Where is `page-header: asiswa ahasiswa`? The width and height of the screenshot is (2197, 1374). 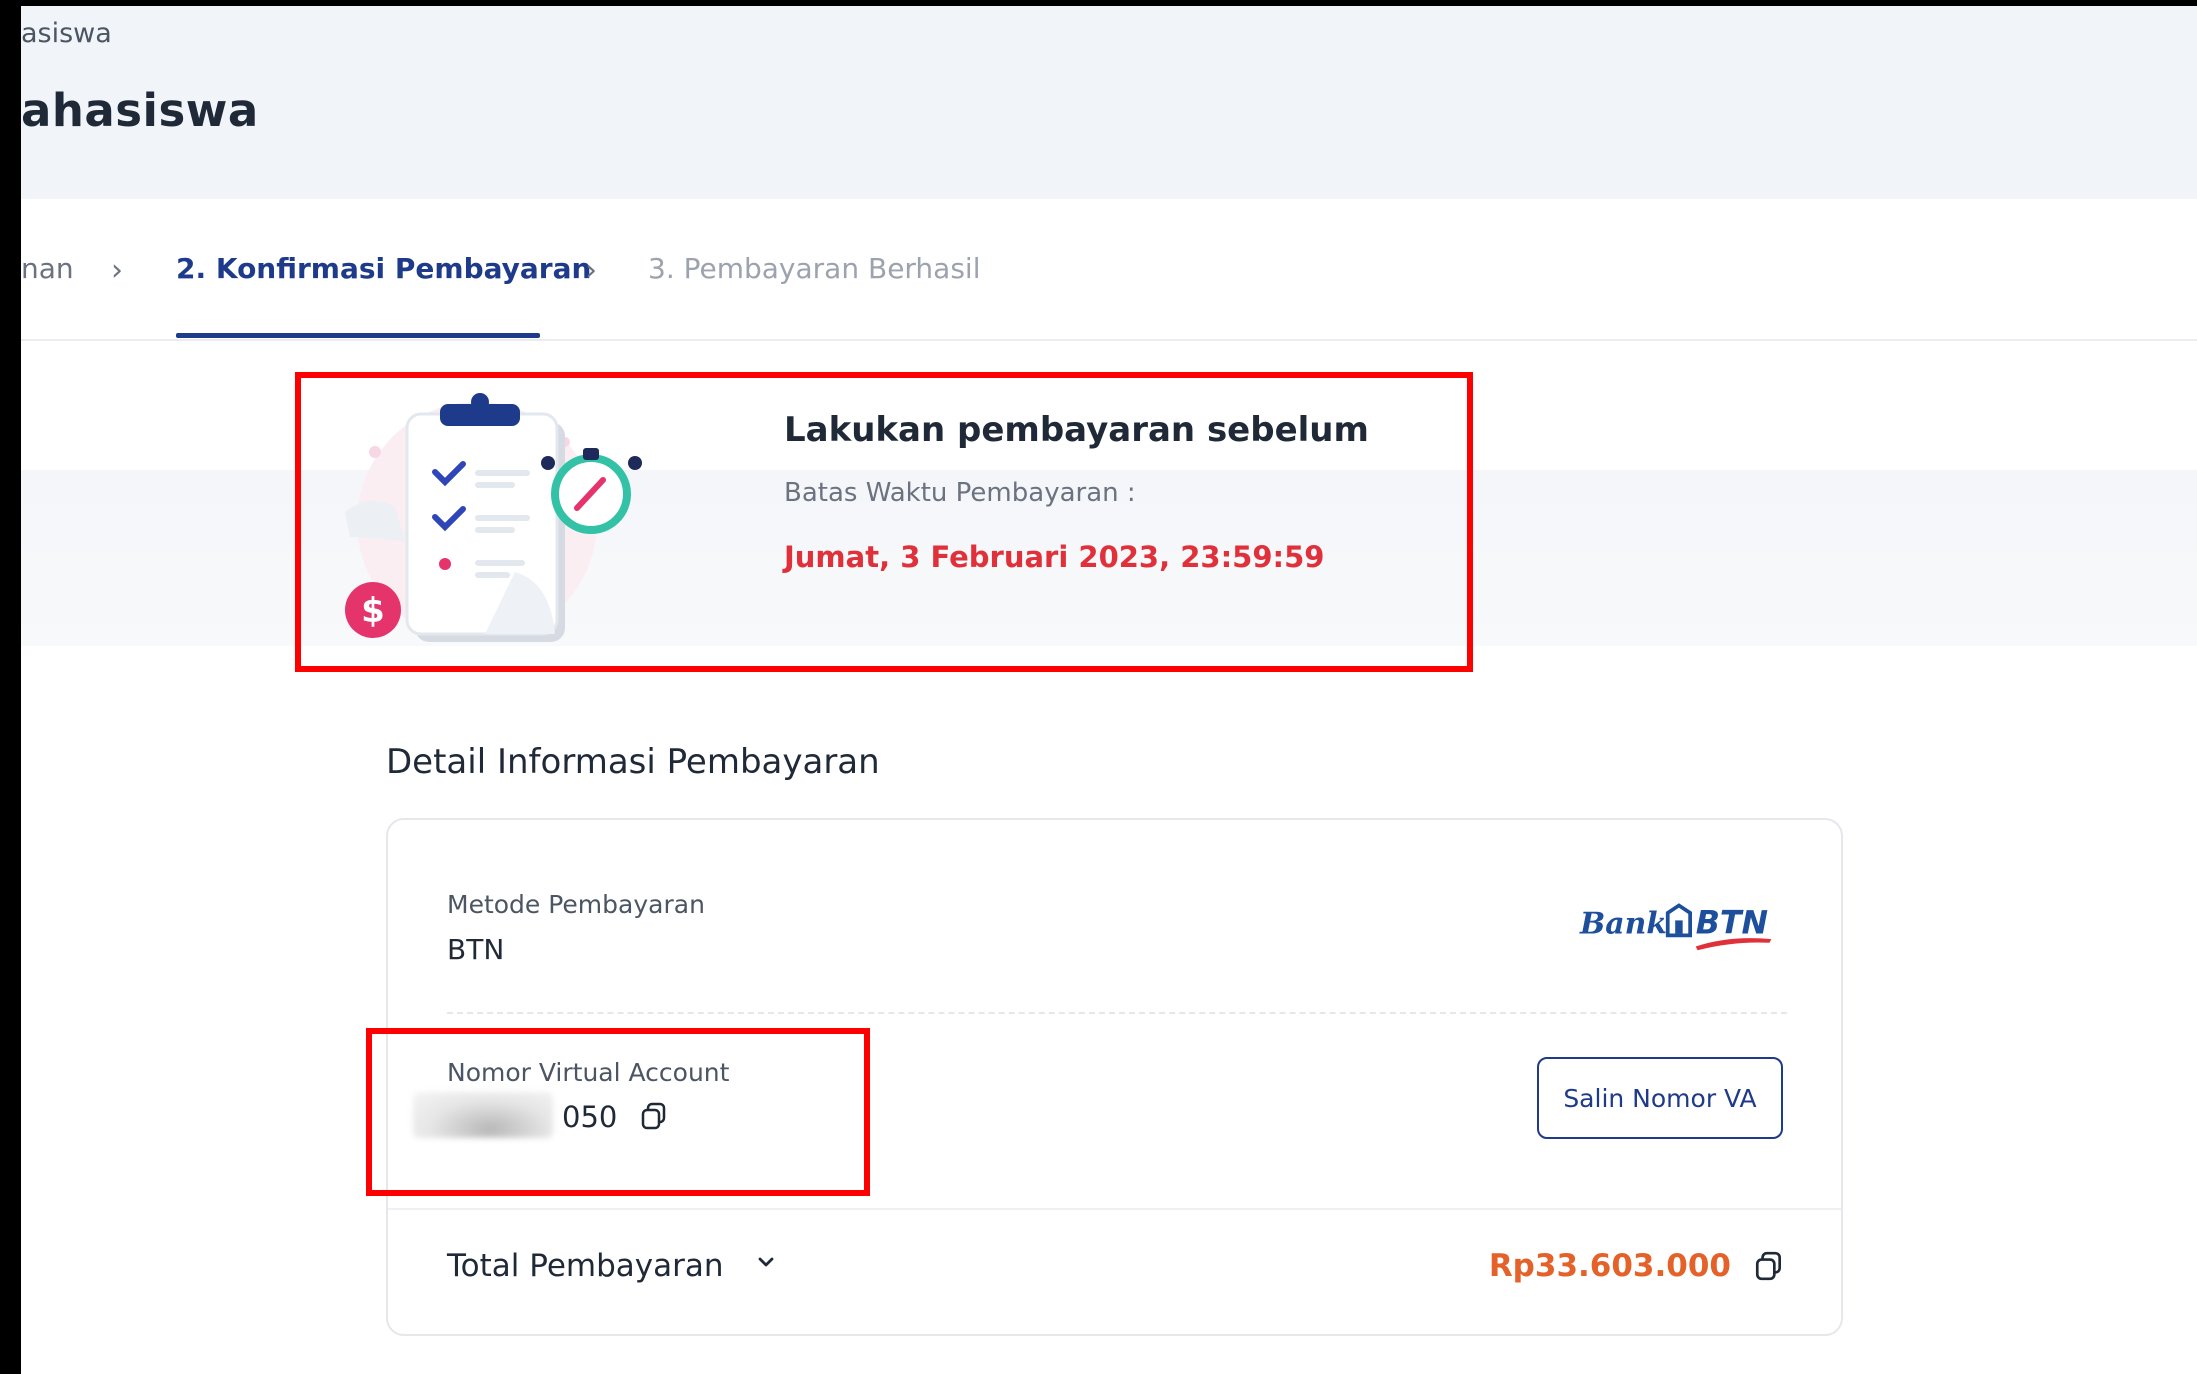
page-header: asiswa ahasiswa is located at coordinates (1109, 102).